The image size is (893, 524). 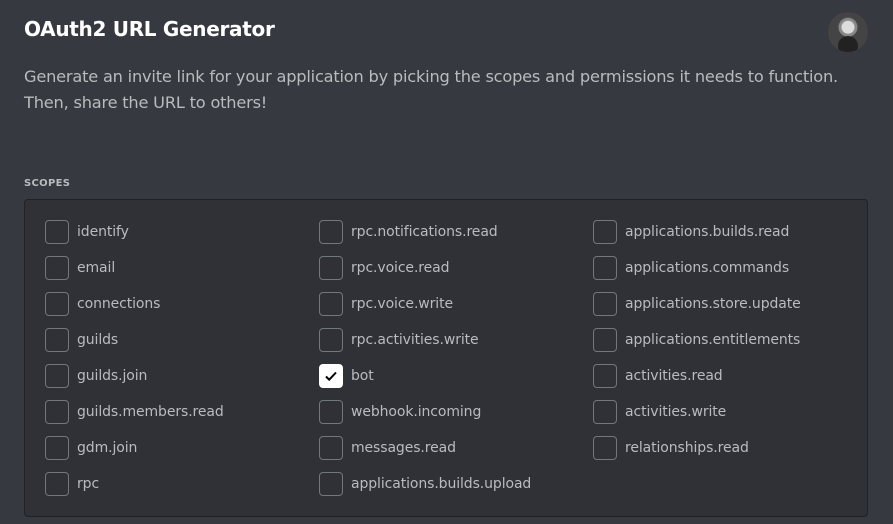 I want to click on scope-guilds-members-read: guilds.members.read, so click(x=134, y=412).